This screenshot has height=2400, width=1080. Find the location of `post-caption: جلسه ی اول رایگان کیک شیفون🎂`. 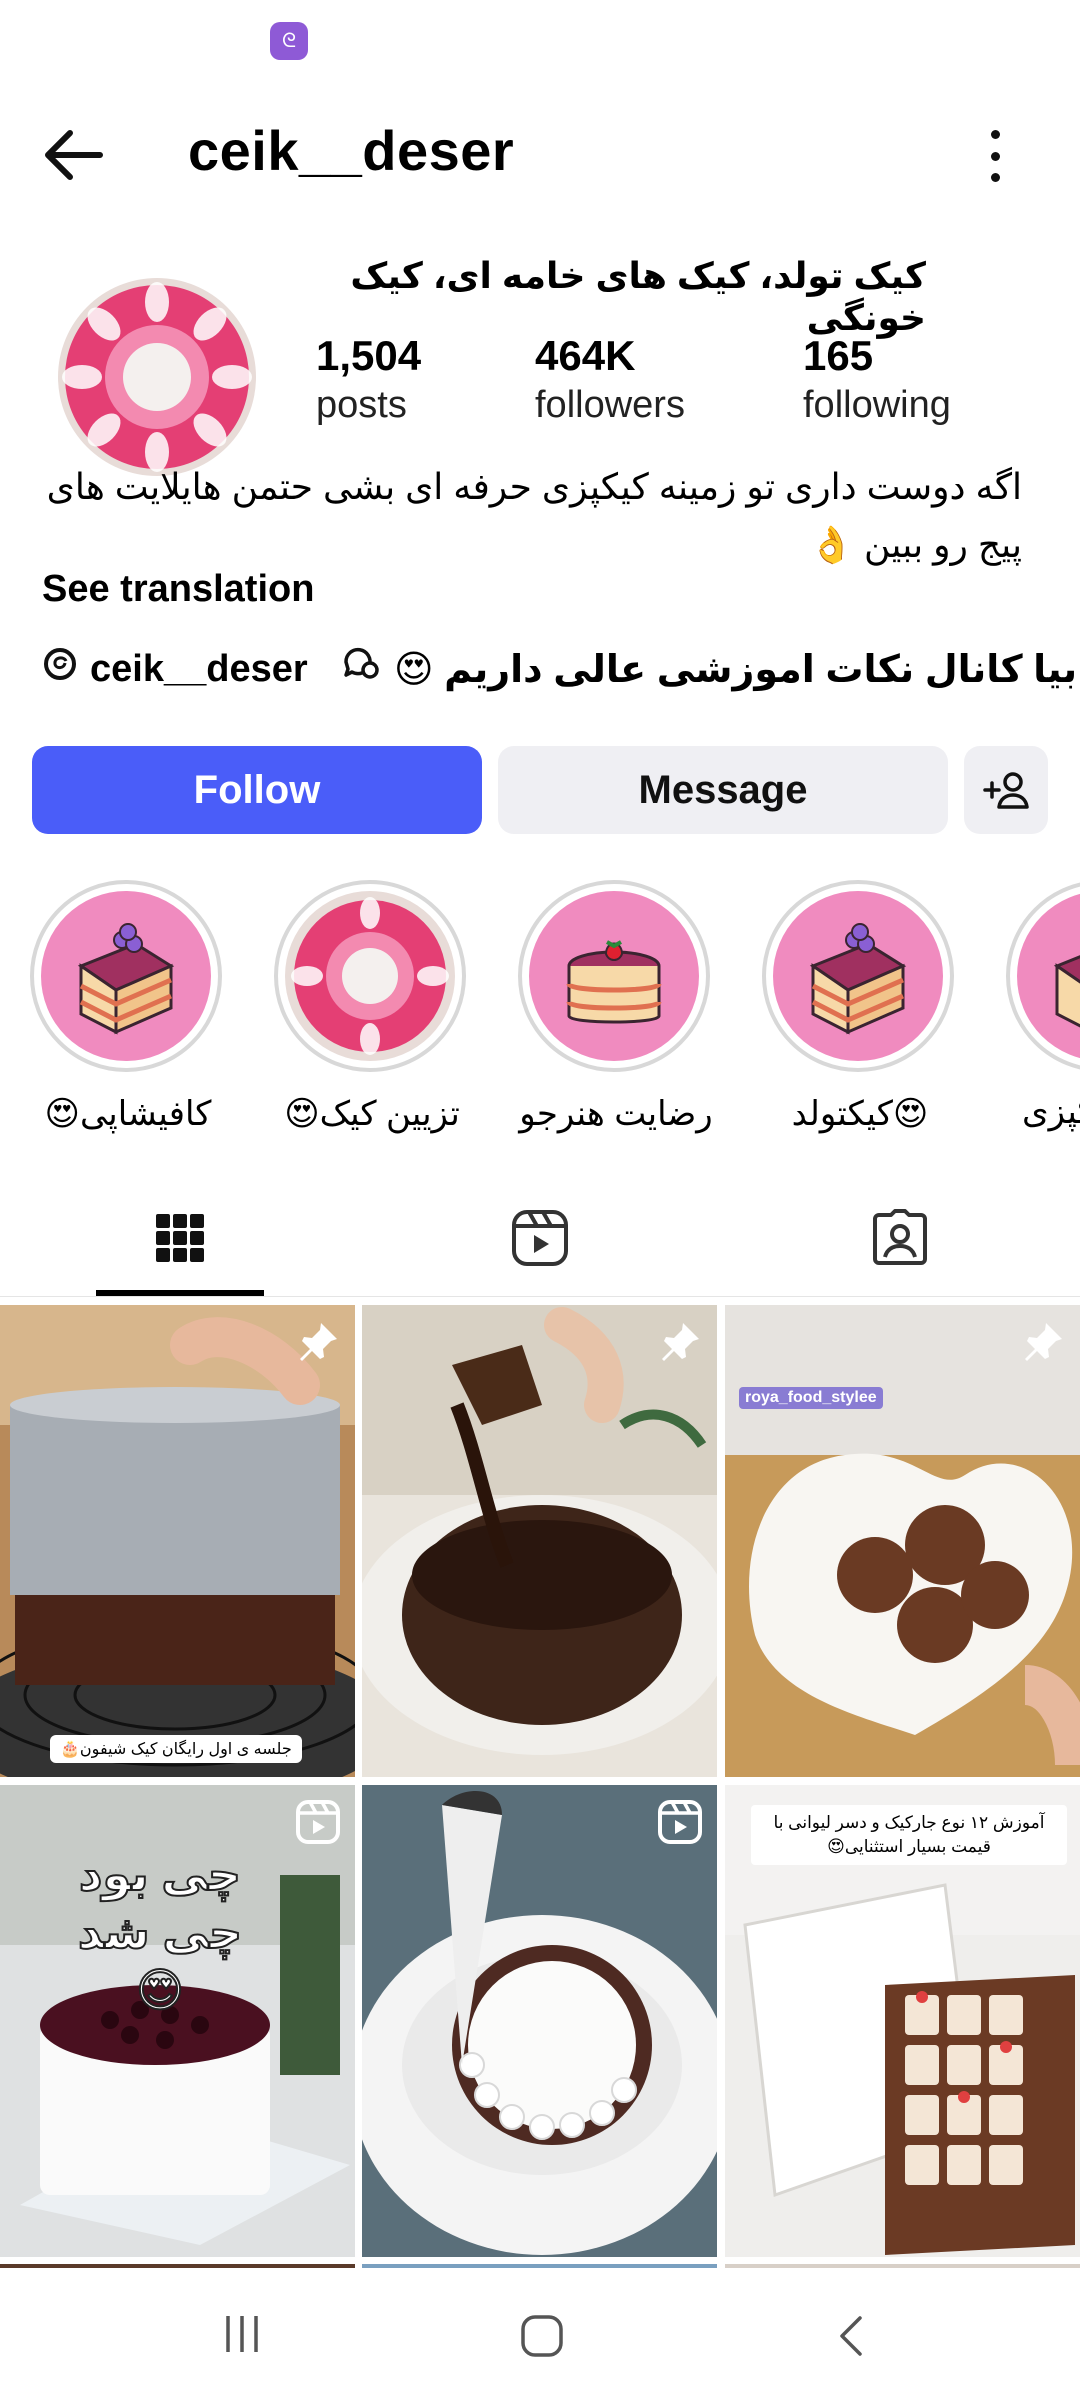

post-caption: جلسه ی اول رایگان کیک شیفون🎂 is located at coordinates (176, 1749).